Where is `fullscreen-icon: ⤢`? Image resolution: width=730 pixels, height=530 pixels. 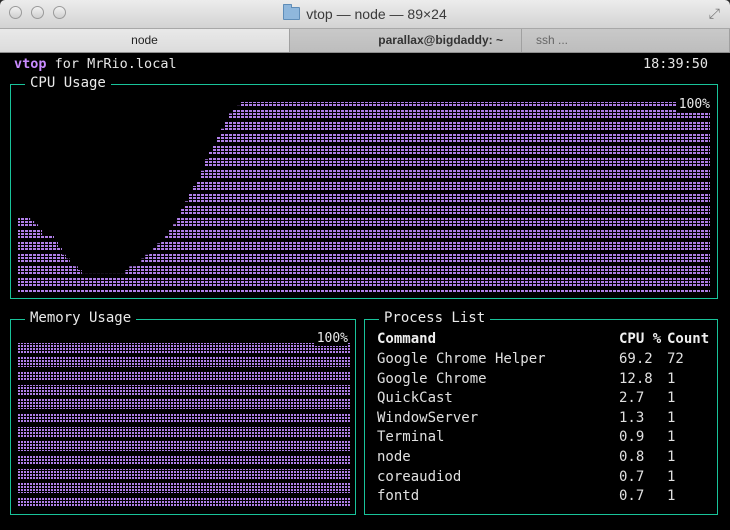 fullscreen-icon: ⤢ is located at coordinates (714, 14).